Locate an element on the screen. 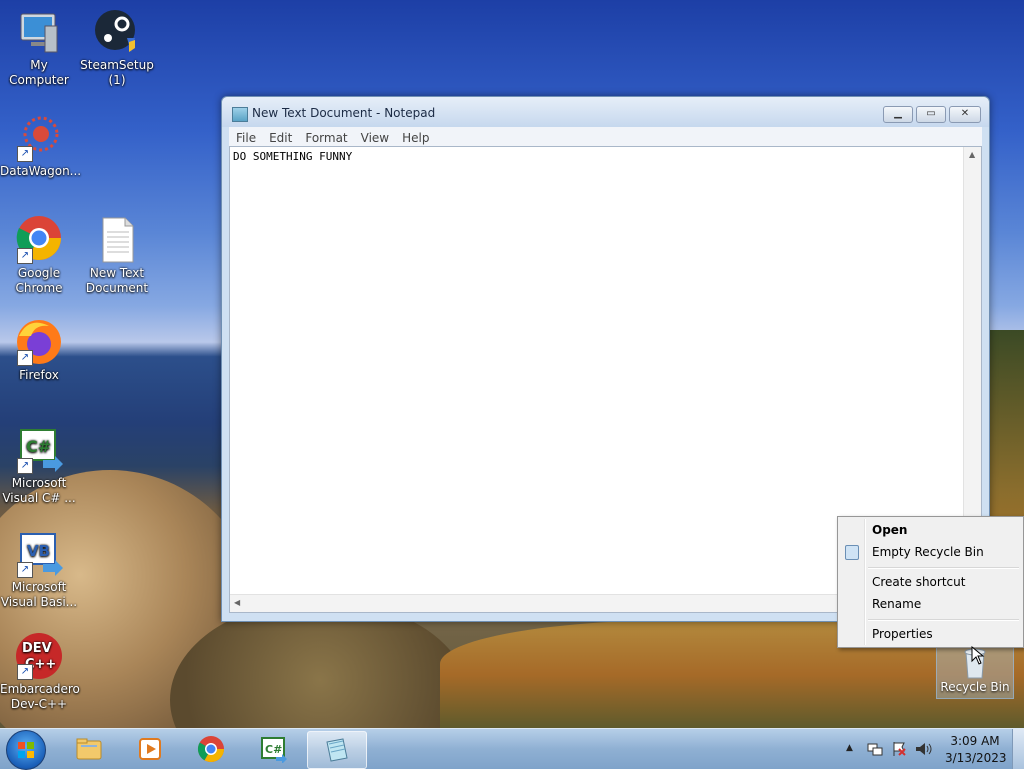  desktop-icon-label: Embarcadero Dev-C++ is located at coordinates (40, 696).